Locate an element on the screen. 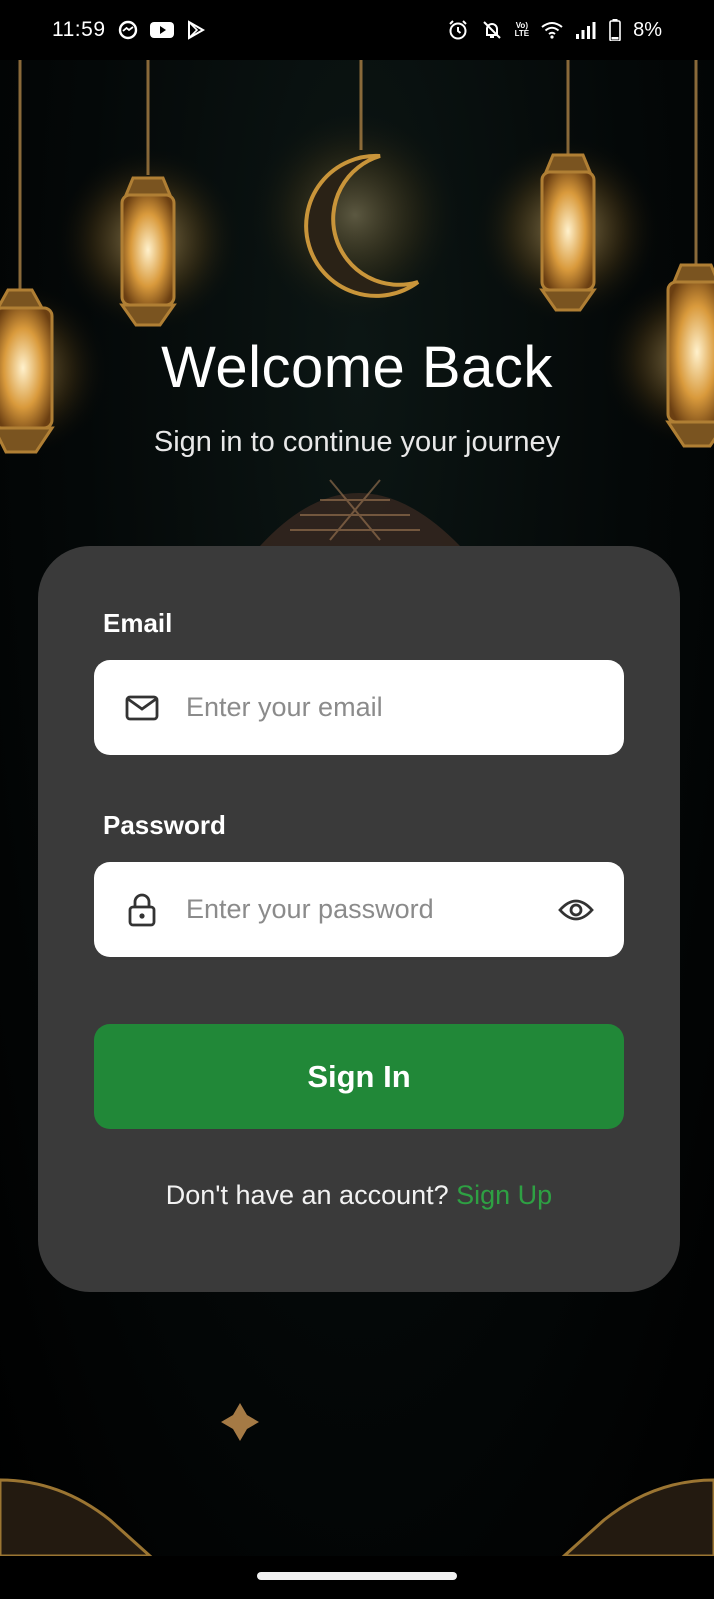 Image resolution: width=714 pixels, height=1599 pixels. status-left: 11:59 is located at coordinates (129, 30).